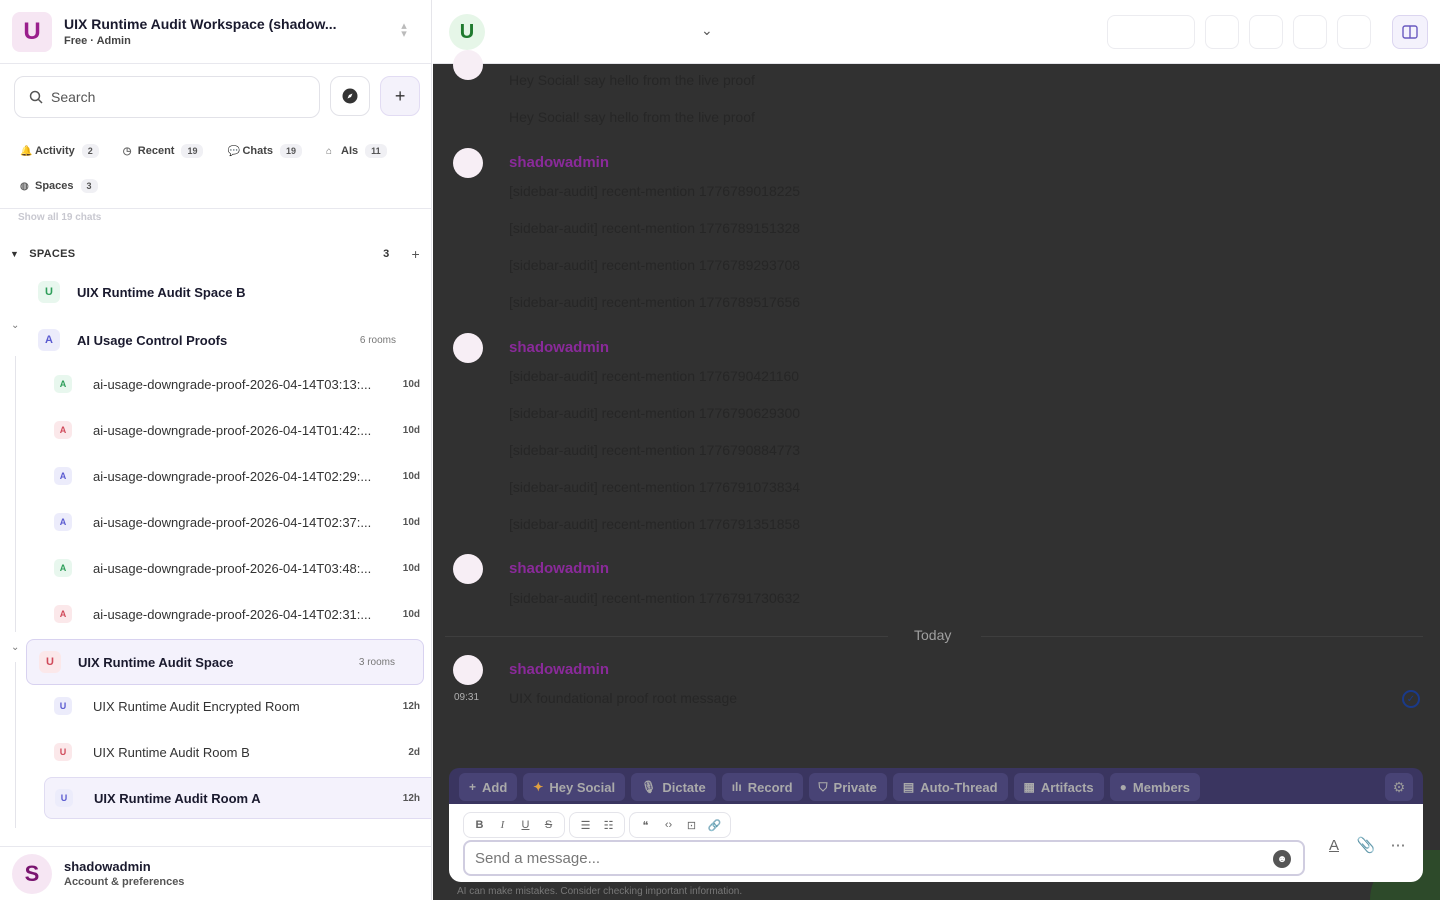  What do you see at coordinates (1410, 32) in the screenshot?
I see `toggle-panel-button` at bounding box center [1410, 32].